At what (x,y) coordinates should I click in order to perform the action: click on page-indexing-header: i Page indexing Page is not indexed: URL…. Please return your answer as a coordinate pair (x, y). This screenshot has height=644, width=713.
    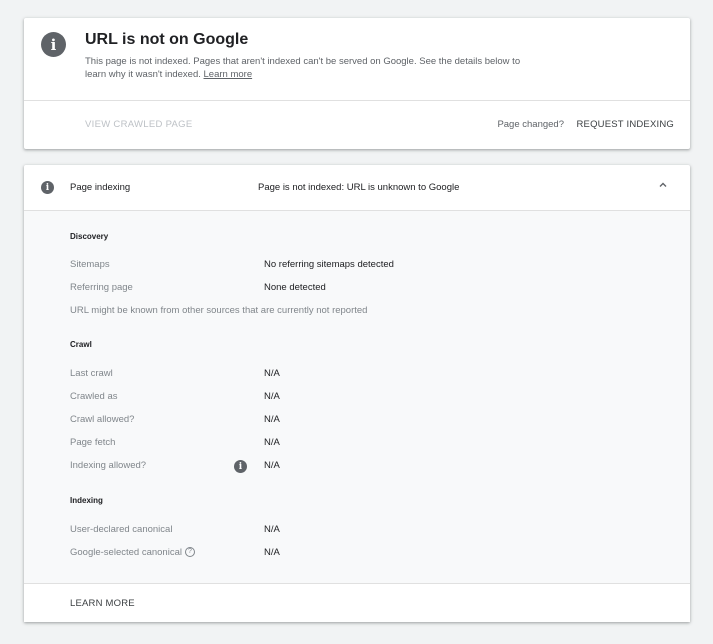
    Looking at the image, I should click on (357, 188).